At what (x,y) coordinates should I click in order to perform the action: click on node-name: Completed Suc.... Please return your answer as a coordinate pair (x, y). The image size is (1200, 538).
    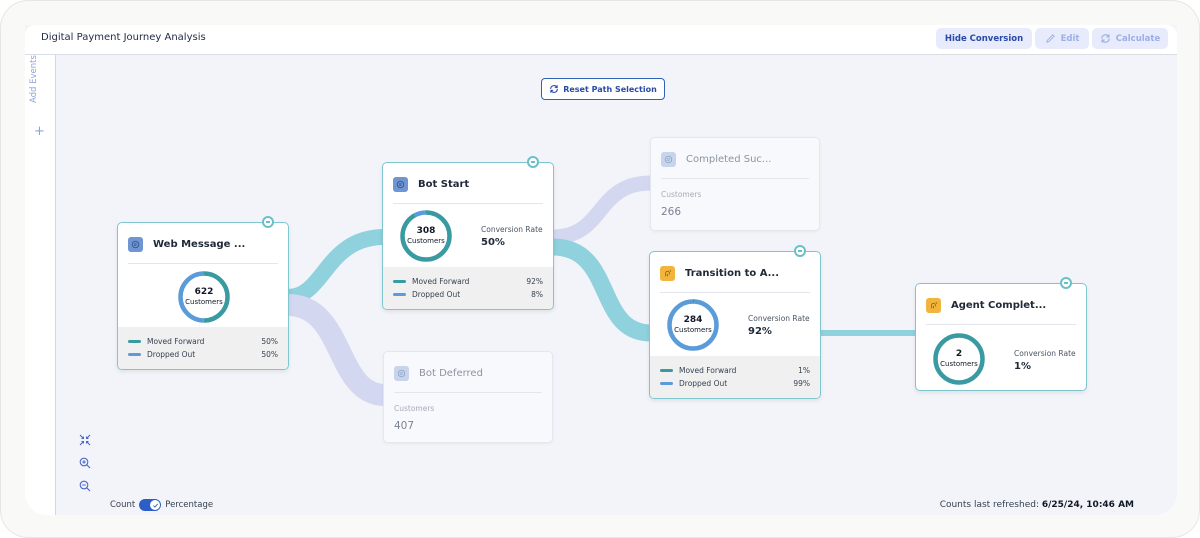
    Looking at the image, I should click on (729, 159).